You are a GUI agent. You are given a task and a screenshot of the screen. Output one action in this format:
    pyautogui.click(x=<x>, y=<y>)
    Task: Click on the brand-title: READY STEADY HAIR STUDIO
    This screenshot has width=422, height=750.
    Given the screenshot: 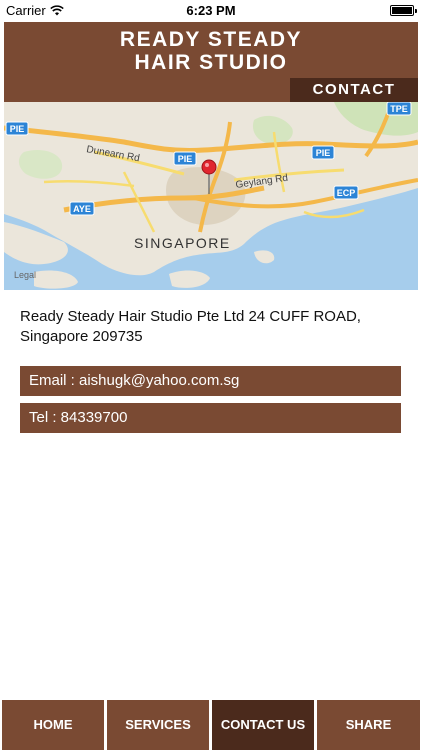 What is the action you would take?
    pyautogui.click(x=211, y=51)
    